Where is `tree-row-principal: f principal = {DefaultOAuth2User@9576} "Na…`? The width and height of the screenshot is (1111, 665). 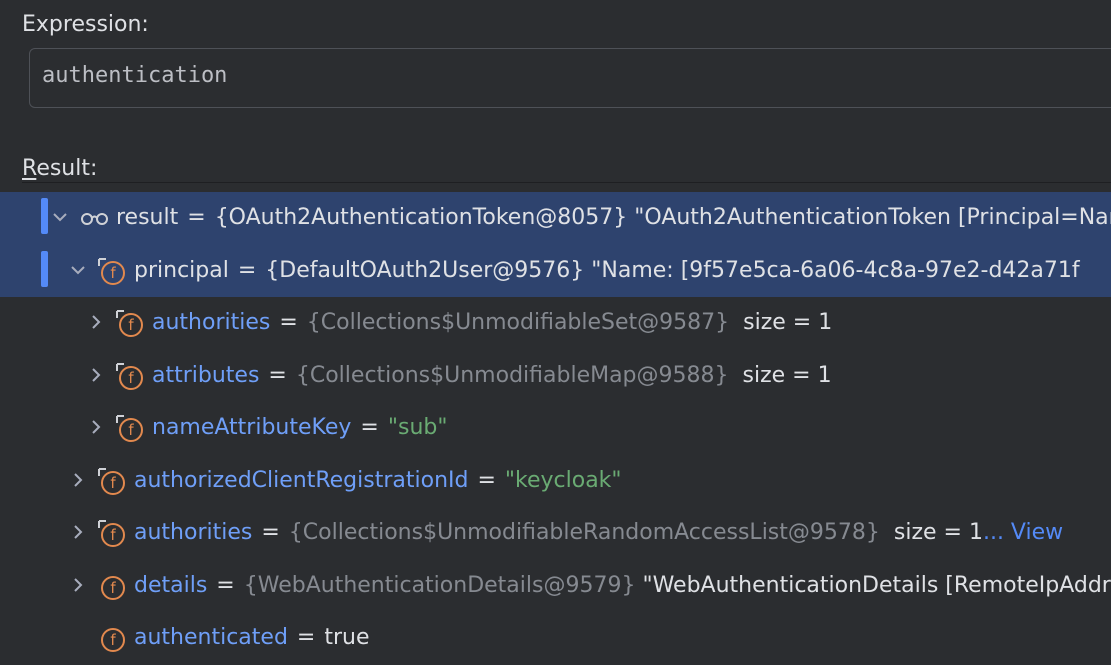
tree-row-principal: f principal = {DefaultOAuth2User@9576} "Na… is located at coordinates (555, 270).